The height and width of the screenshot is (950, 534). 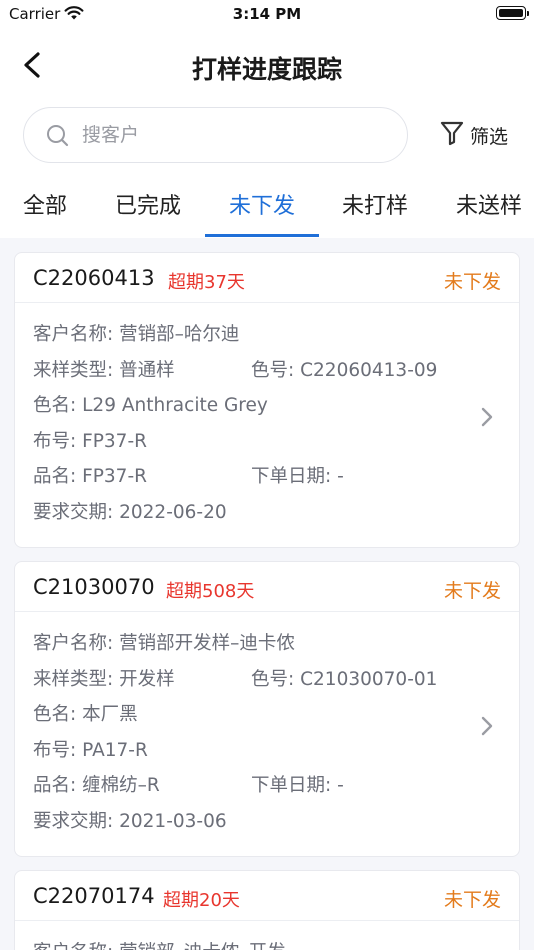 What do you see at coordinates (344, 370) in the screenshot?
I see `color-number: 色号: C22060413-09` at bounding box center [344, 370].